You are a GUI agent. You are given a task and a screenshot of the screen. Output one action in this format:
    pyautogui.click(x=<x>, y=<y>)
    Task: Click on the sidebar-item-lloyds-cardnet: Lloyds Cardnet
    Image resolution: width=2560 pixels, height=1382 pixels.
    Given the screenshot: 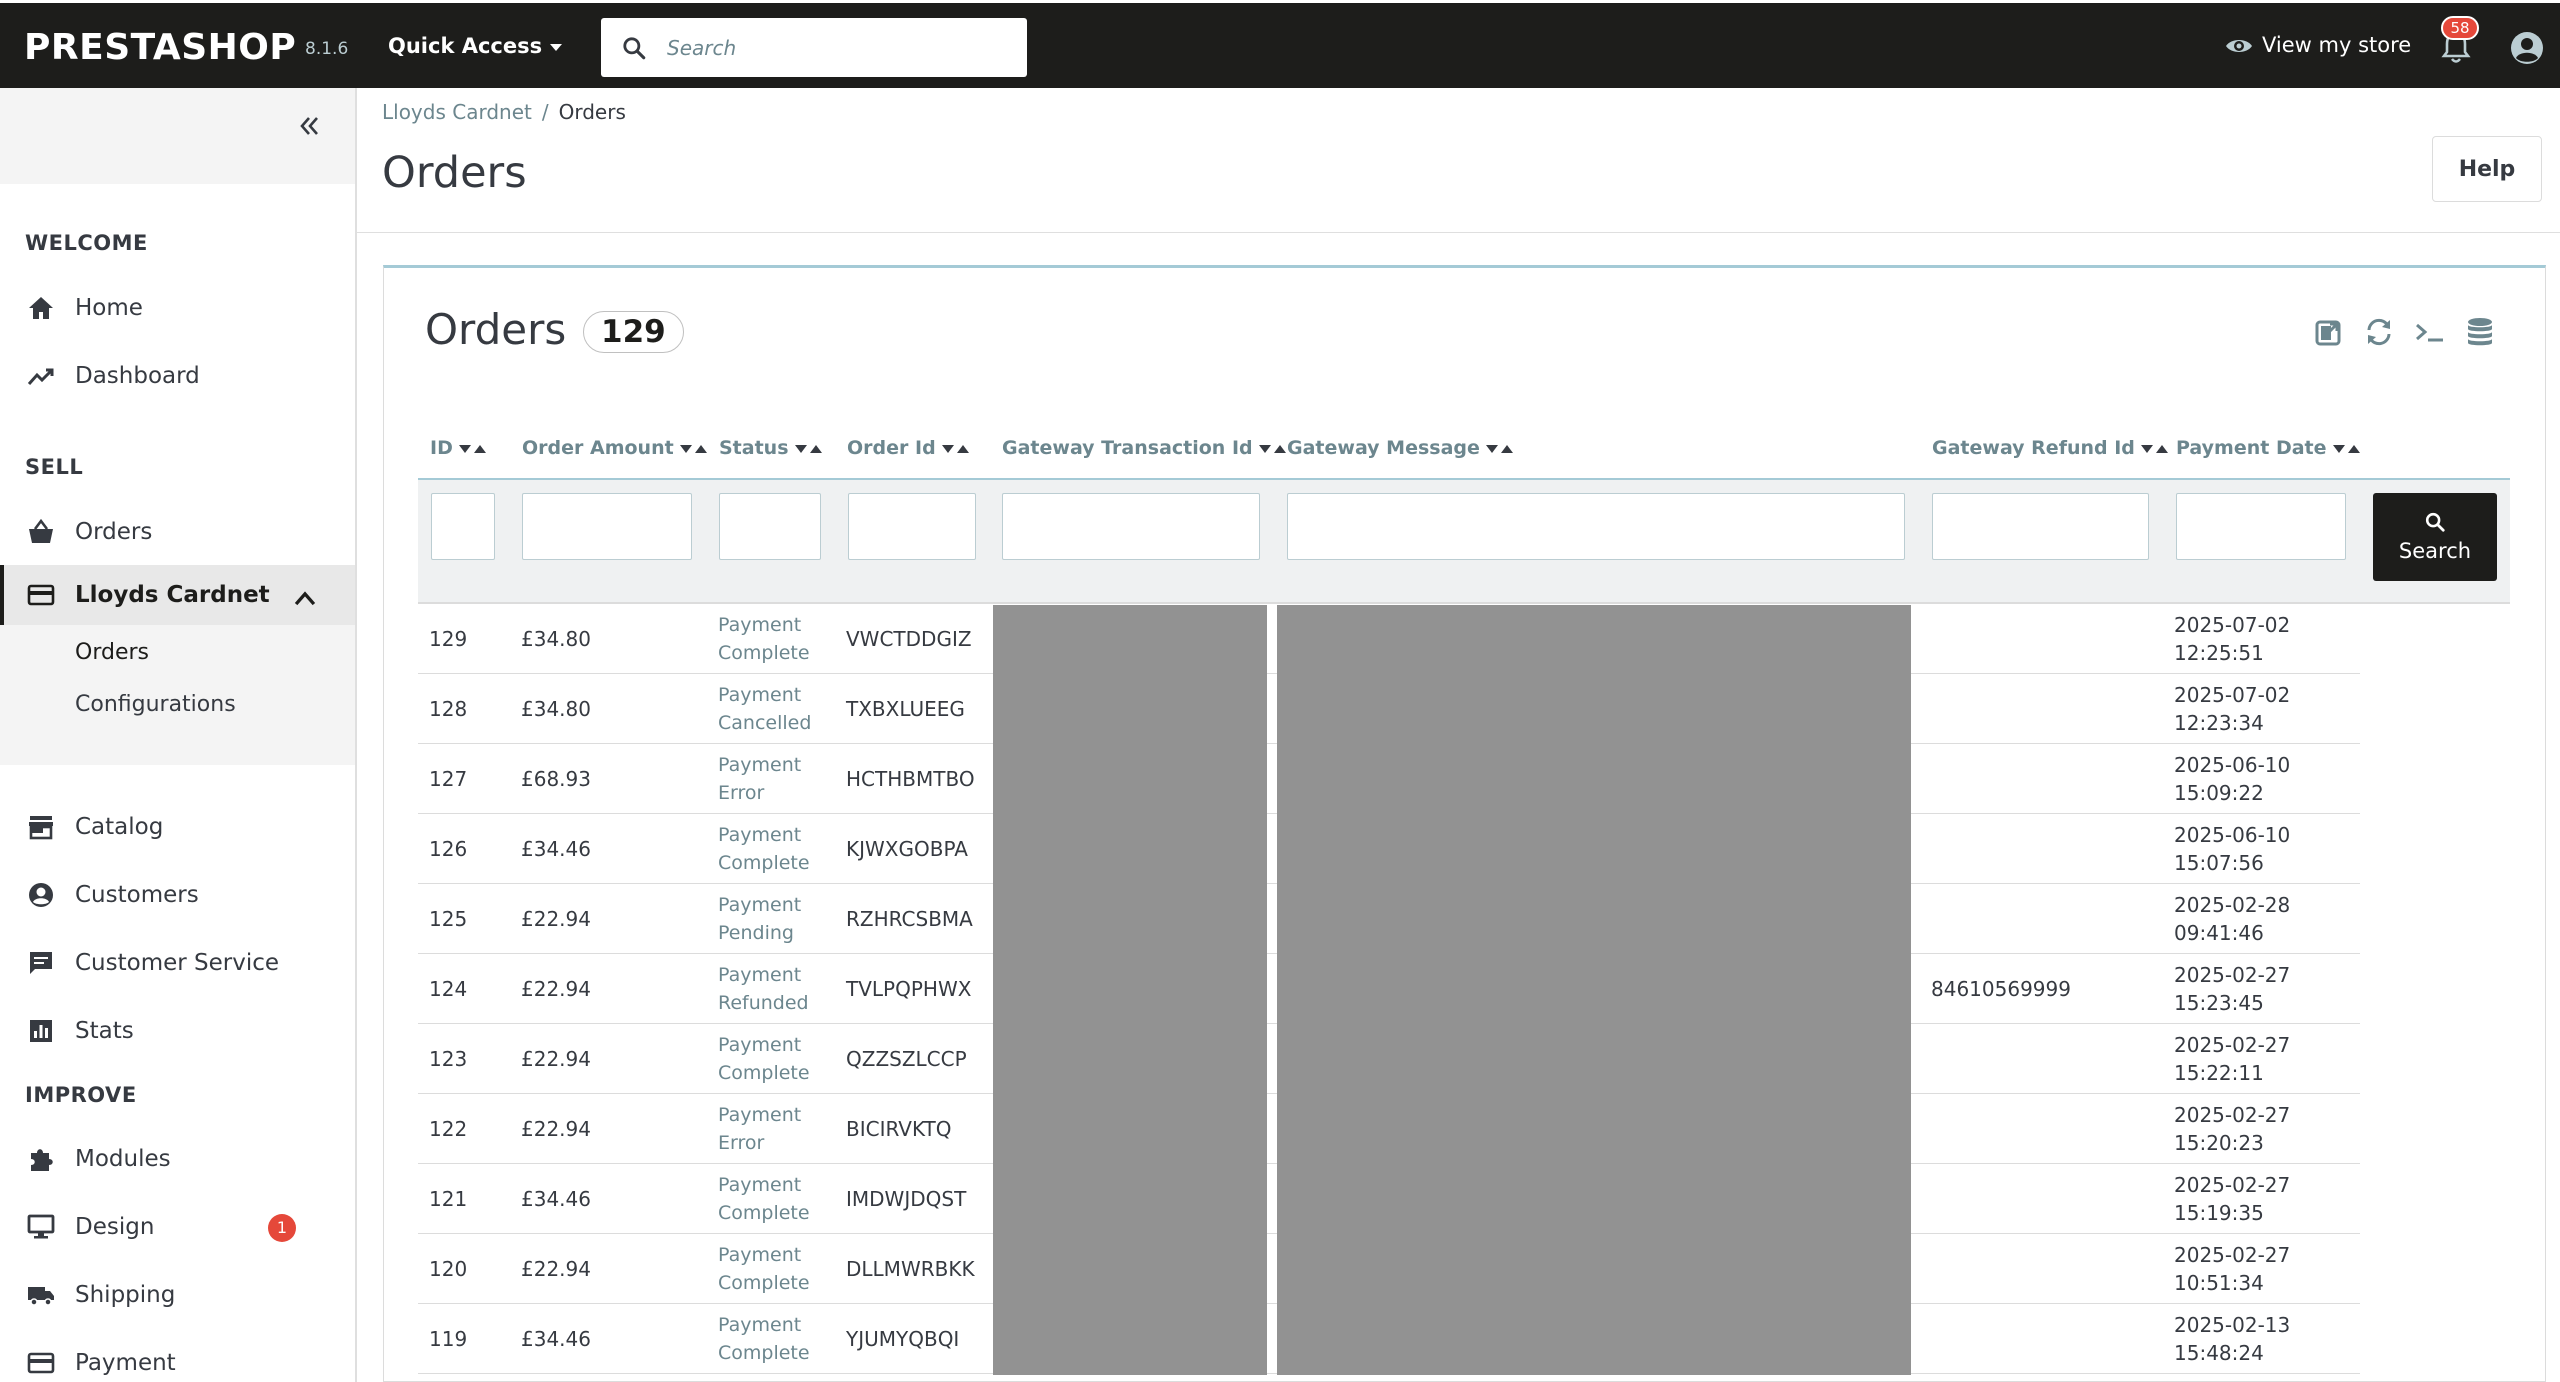 What is the action you would take?
    pyautogui.click(x=177, y=595)
    